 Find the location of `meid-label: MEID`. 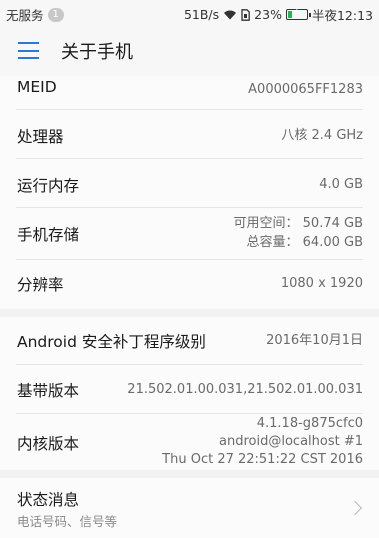

meid-label: MEID is located at coordinates (37, 87).